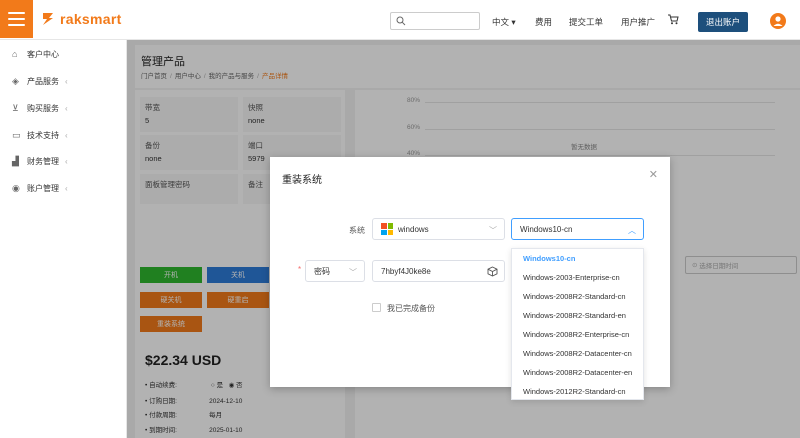 This screenshot has width=800, height=438. I want to click on required-asterisk: *, so click(300, 269).